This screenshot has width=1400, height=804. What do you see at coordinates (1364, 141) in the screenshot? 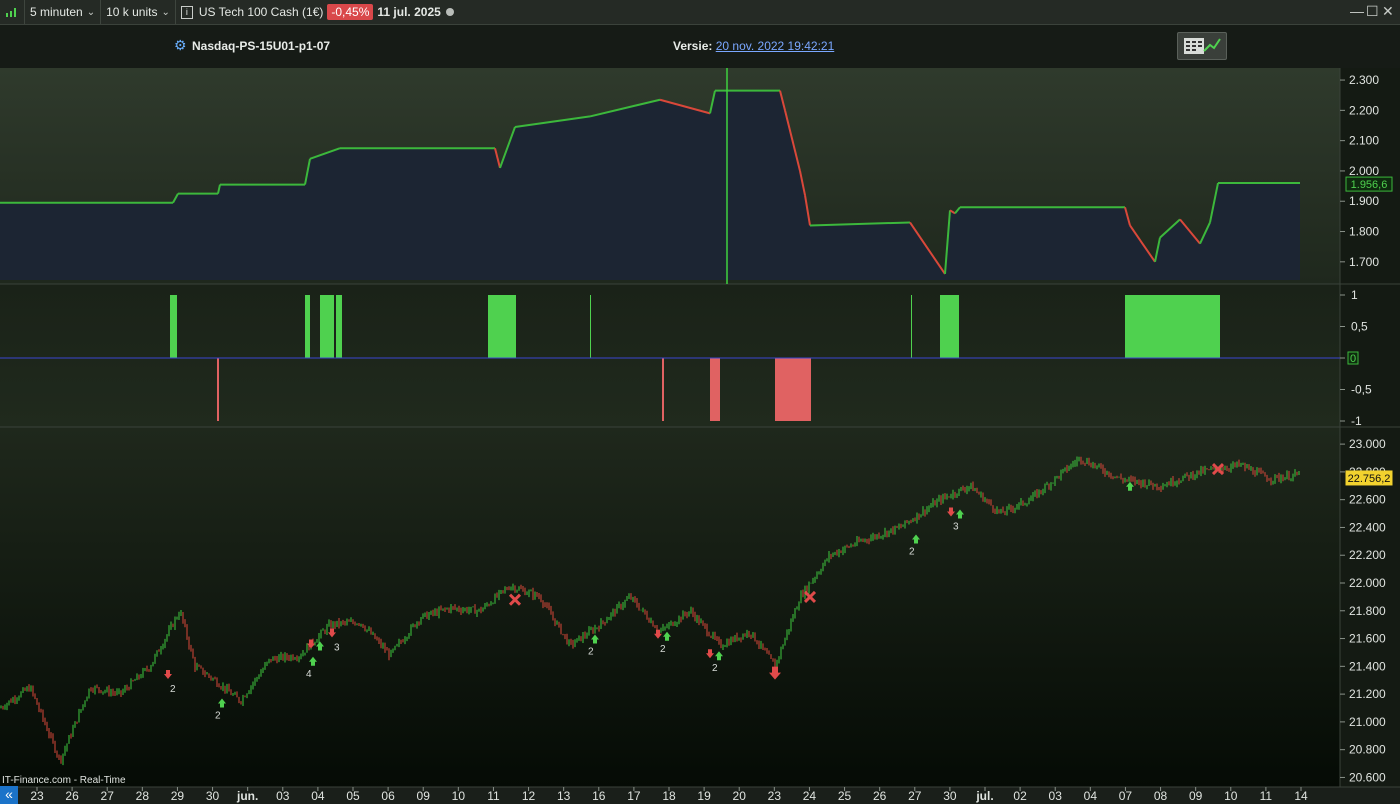
I see `equity-tick-label: 2.100` at bounding box center [1364, 141].